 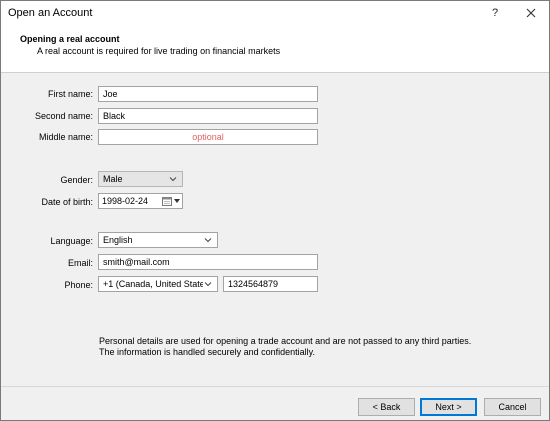 I want to click on dropdown-arrow-icon, so click(x=177, y=201).